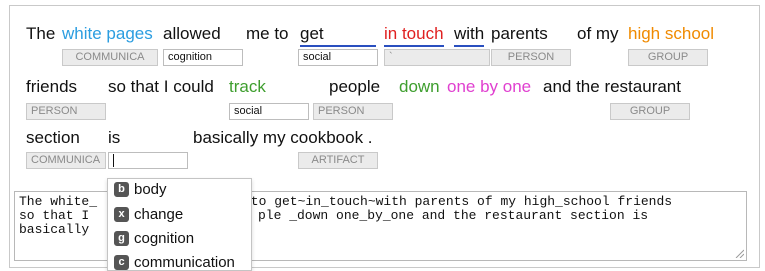  I want to click on textarea-line-3a: basically, so click(58, 229).